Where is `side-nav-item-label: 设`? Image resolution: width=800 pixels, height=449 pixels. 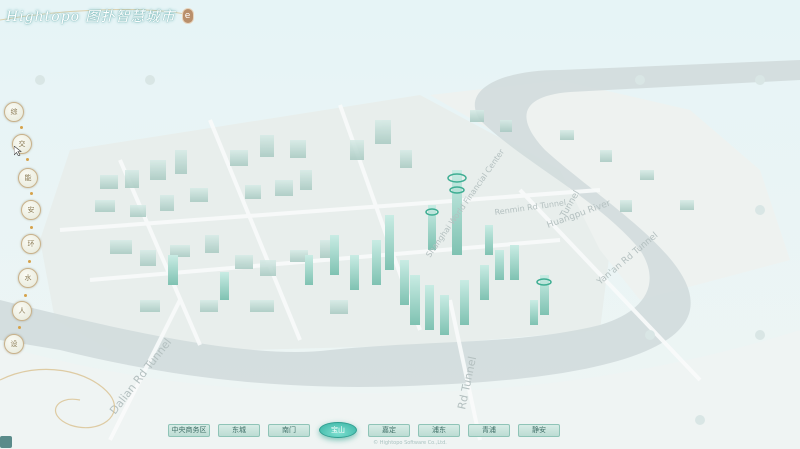
side-nav-item-label: 设 is located at coordinates (14, 344).